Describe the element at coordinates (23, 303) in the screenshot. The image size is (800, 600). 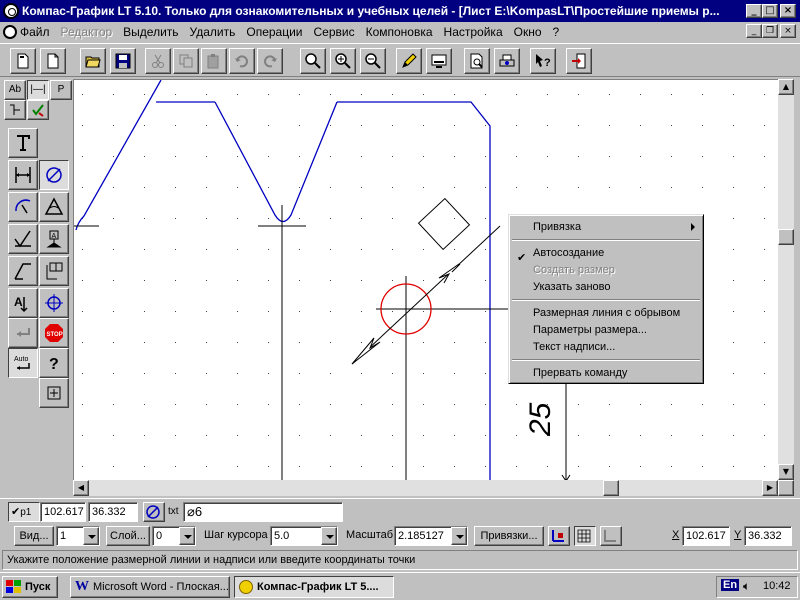
I see `text-arrow-button: A` at that location.